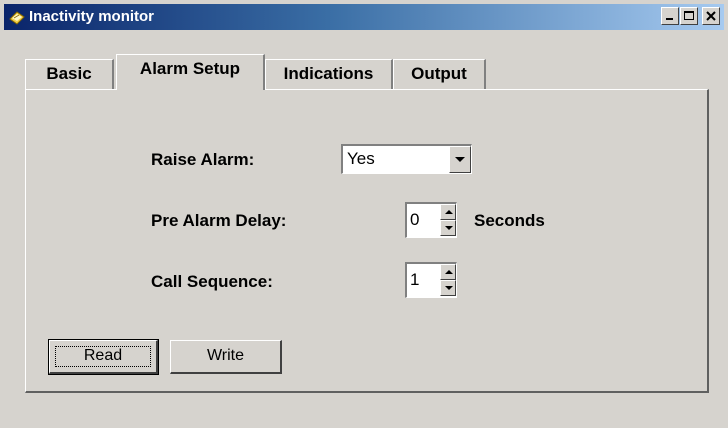 The width and height of the screenshot is (728, 428). What do you see at coordinates (669, 19) in the screenshot?
I see `minimize-icon` at bounding box center [669, 19].